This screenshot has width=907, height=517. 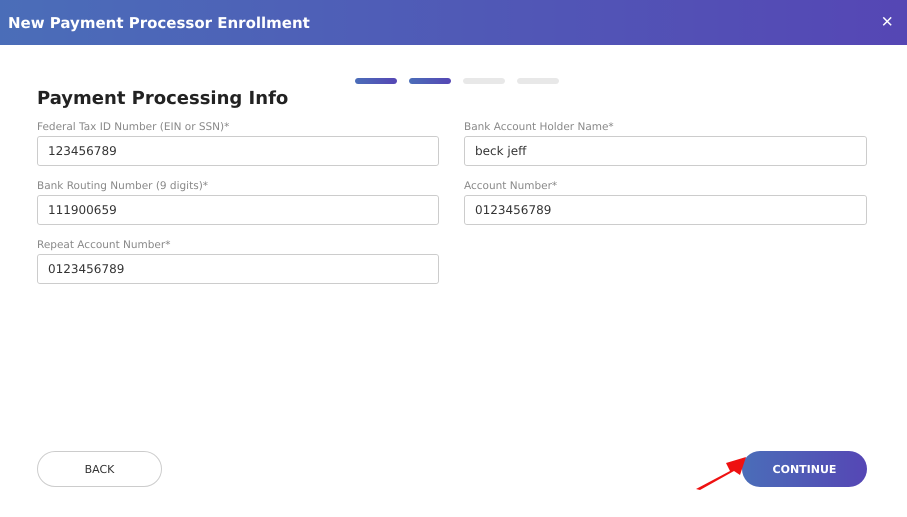 I want to click on window-title: New Payment Processor Enrollment, so click(x=159, y=23).